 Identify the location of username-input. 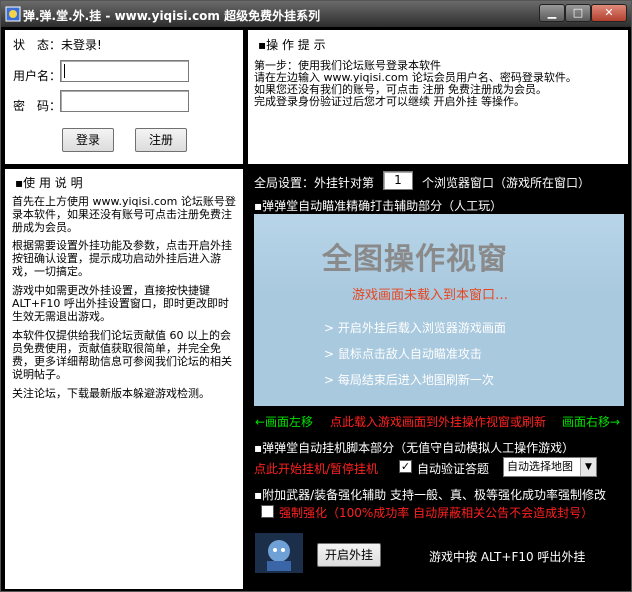
(124, 71).